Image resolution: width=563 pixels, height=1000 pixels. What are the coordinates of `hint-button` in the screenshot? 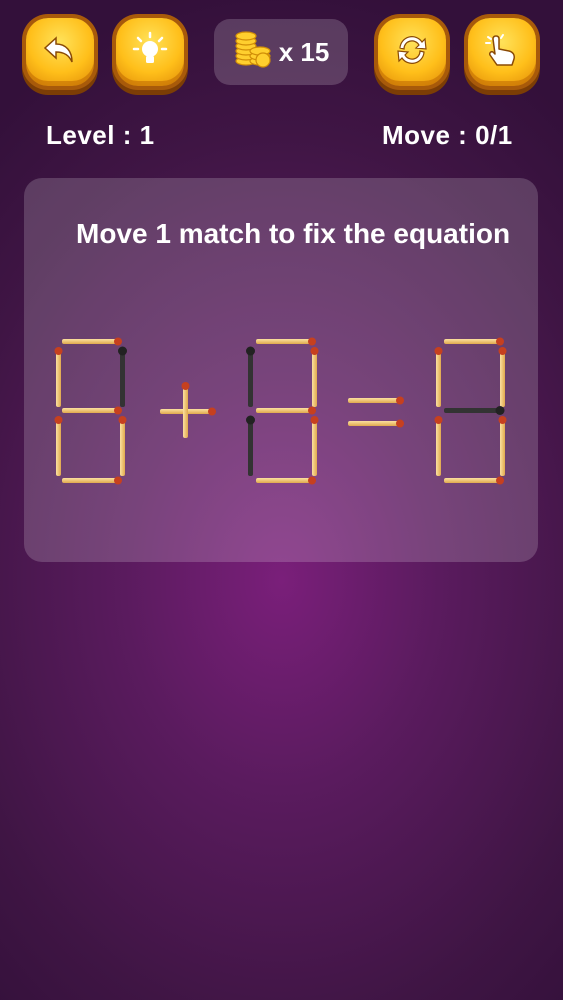 It's located at (150, 52).